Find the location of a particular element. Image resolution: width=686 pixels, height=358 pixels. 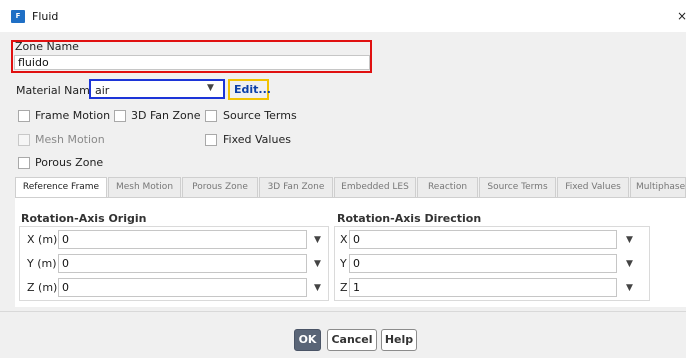

direction-y-input: 0 is located at coordinates (483, 263).